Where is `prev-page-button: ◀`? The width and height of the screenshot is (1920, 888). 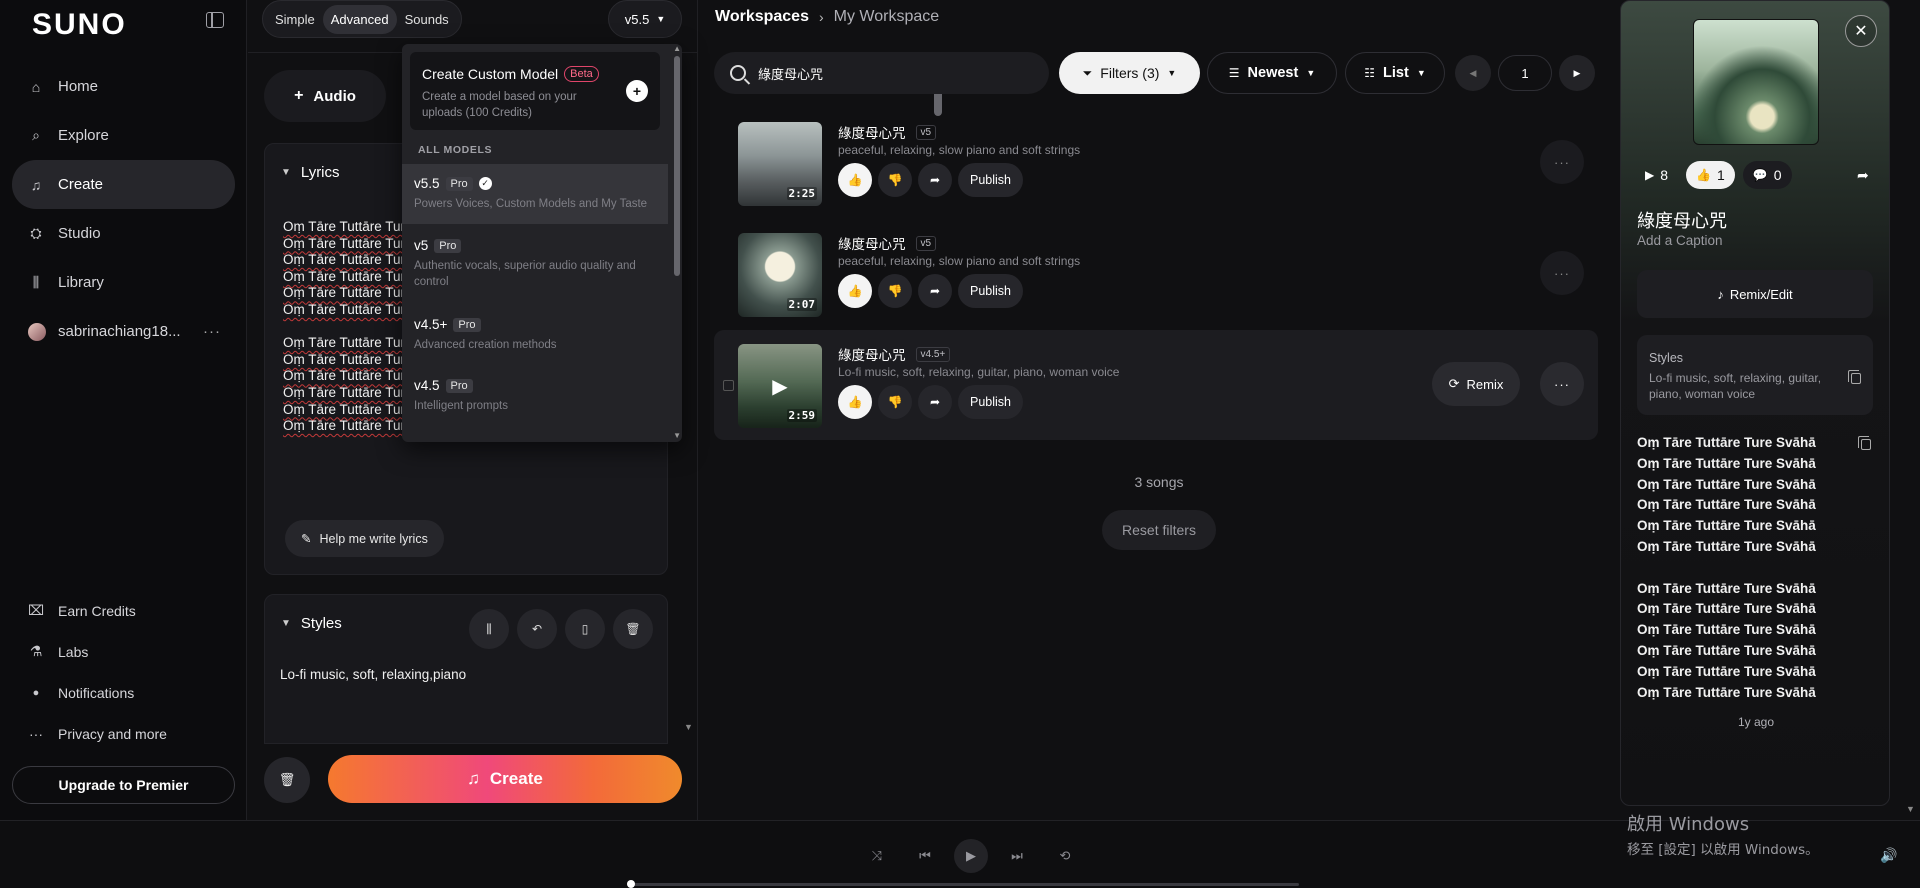 prev-page-button: ◀ is located at coordinates (1473, 73).